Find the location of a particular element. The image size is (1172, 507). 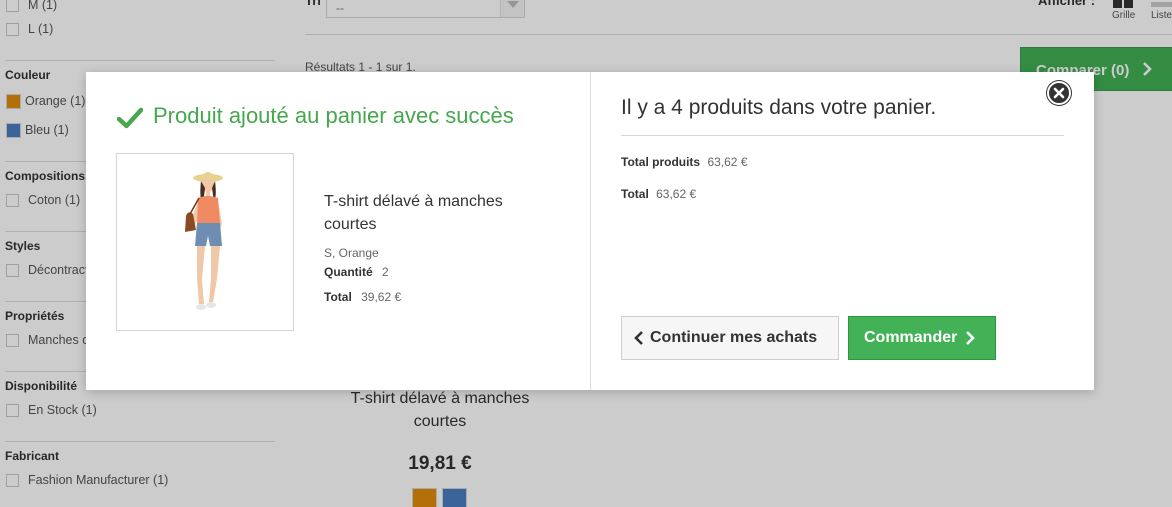

cart-total-row: Total 63,62 € is located at coordinates (658, 194).